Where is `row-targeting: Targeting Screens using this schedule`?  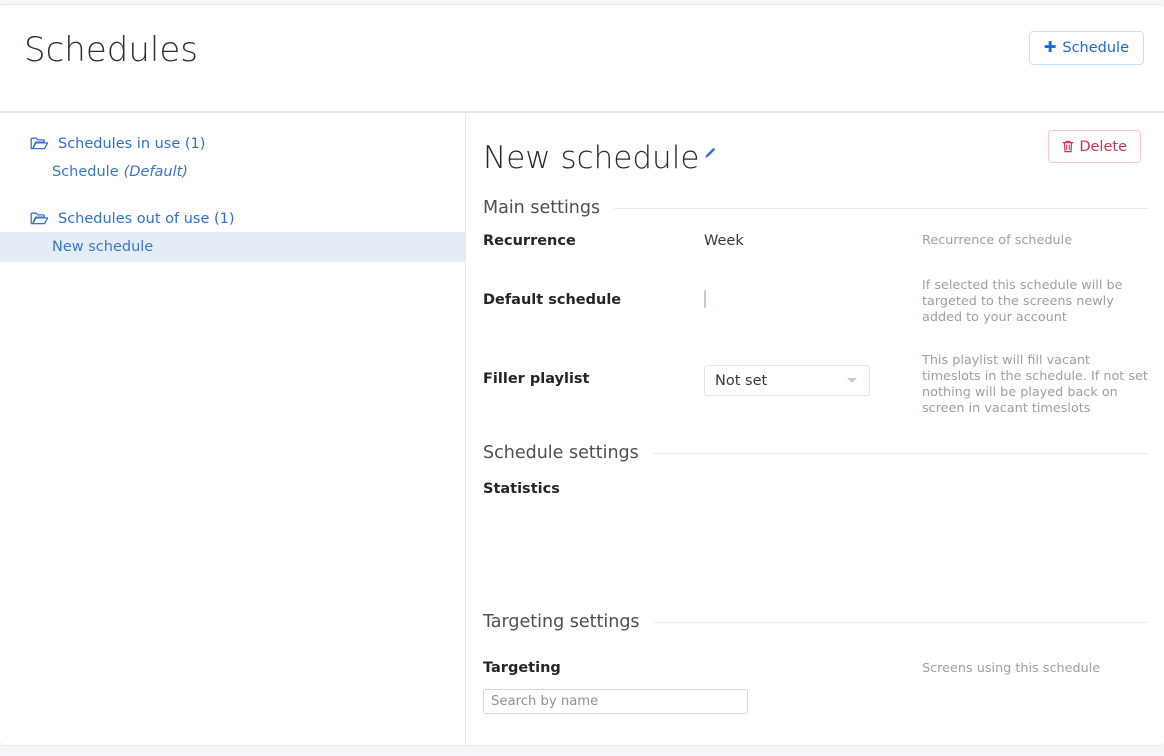
row-targeting: Targeting Screens using this schedule is located at coordinates (815, 669).